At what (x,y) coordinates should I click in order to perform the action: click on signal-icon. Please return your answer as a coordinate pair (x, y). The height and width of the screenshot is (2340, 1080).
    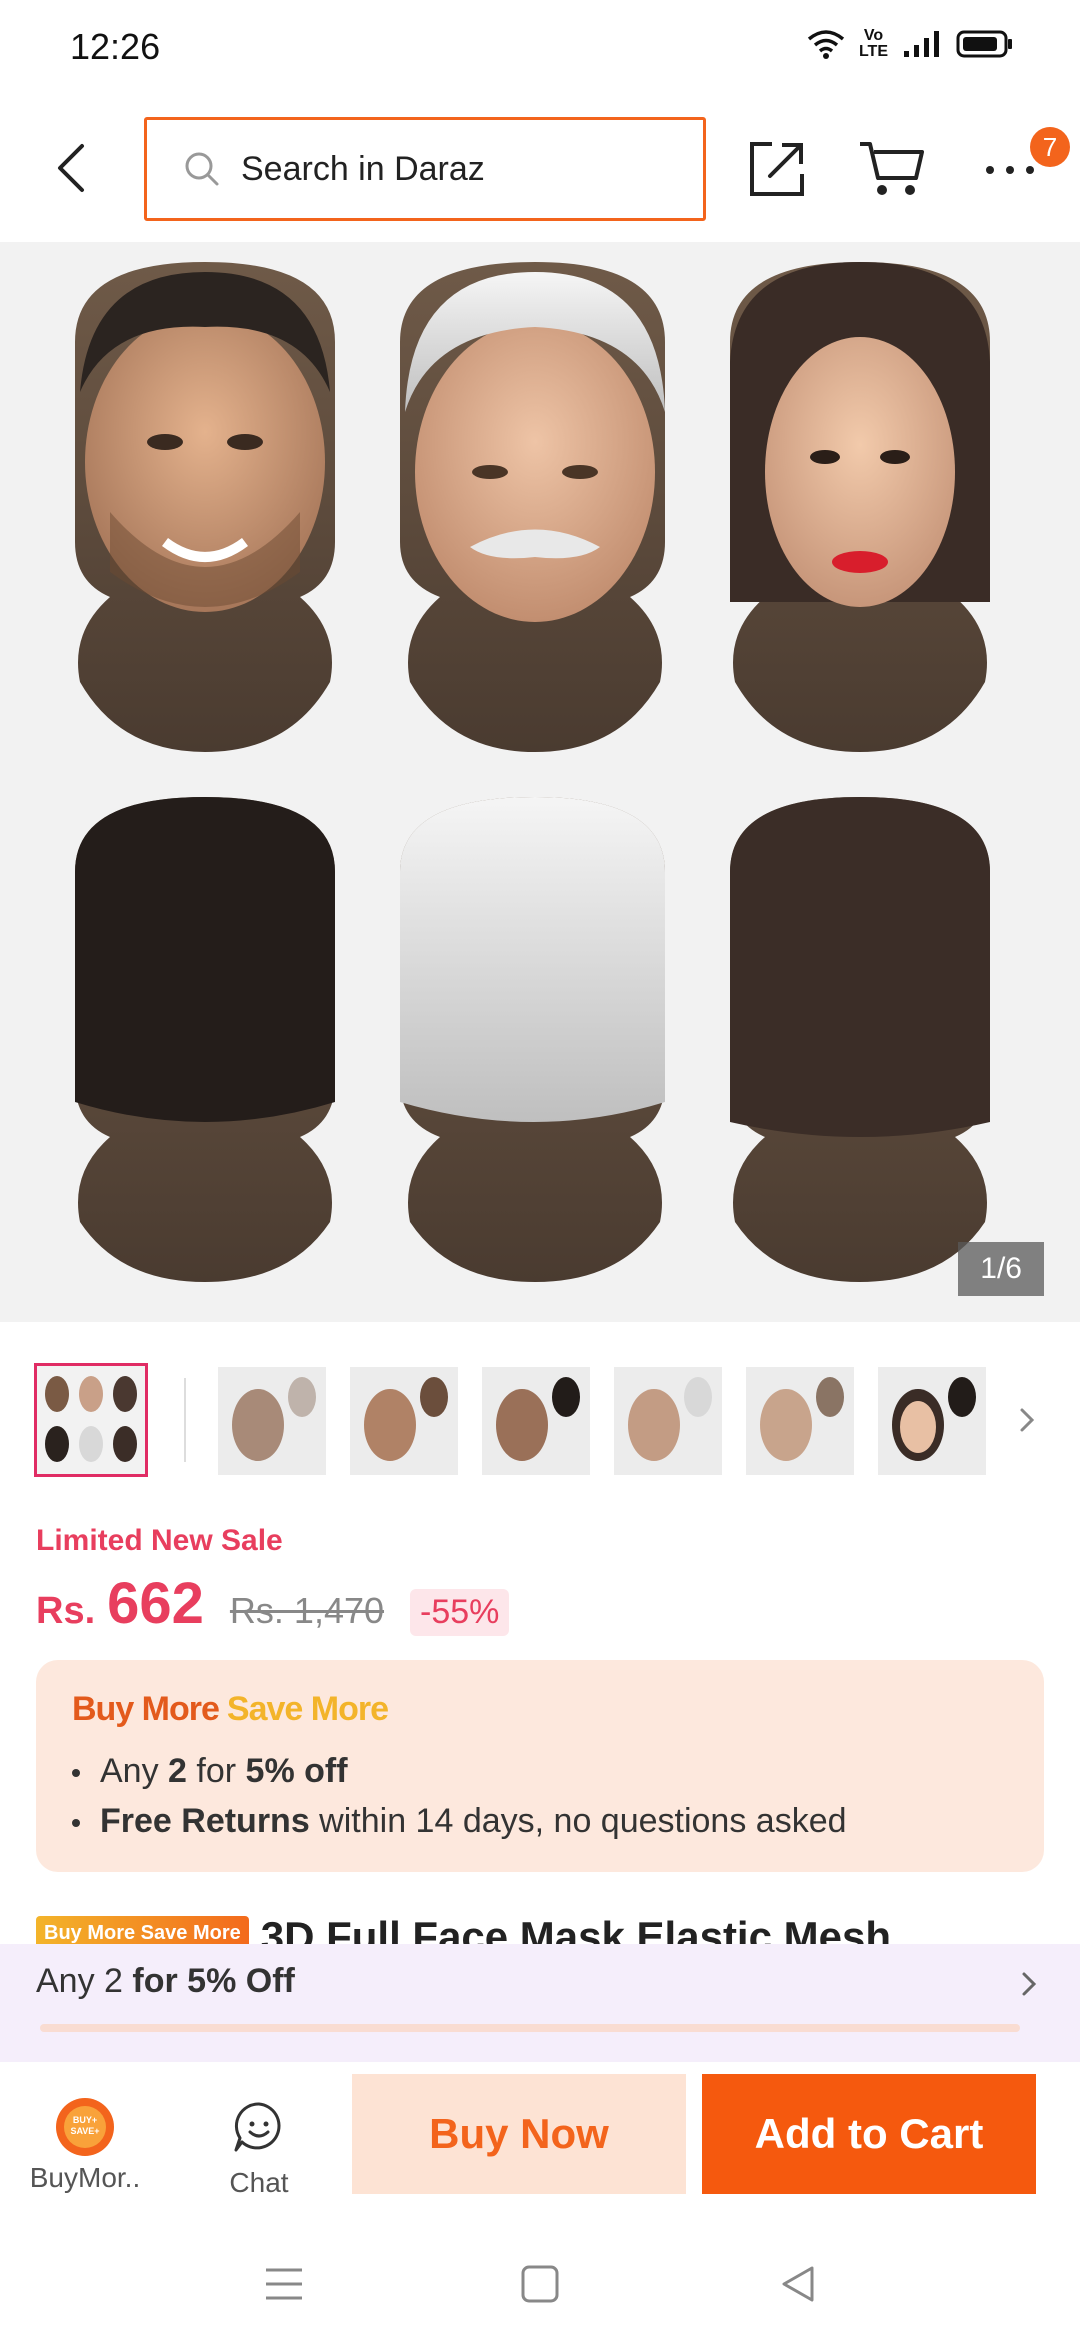
    Looking at the image, I should click on (921, 44).